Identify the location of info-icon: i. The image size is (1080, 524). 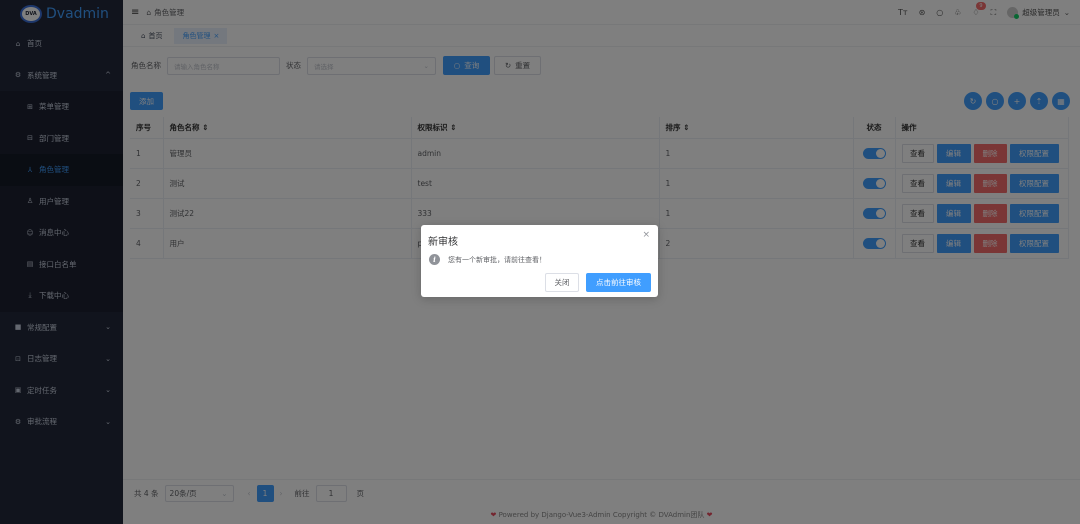
(434, 259).